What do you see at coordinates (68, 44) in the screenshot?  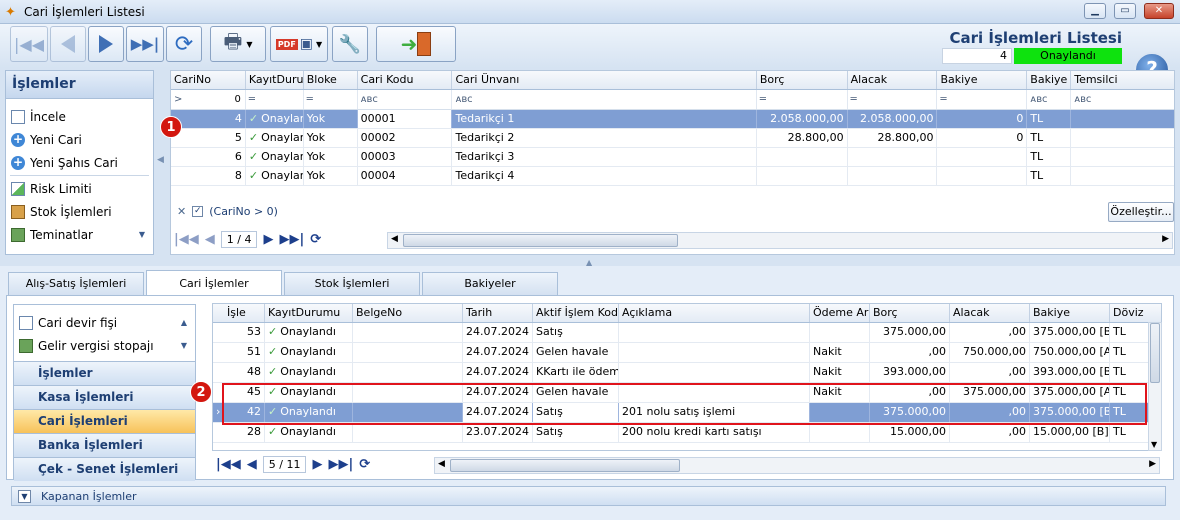 I see `previous-record-button` at bounding box center [68, 44].